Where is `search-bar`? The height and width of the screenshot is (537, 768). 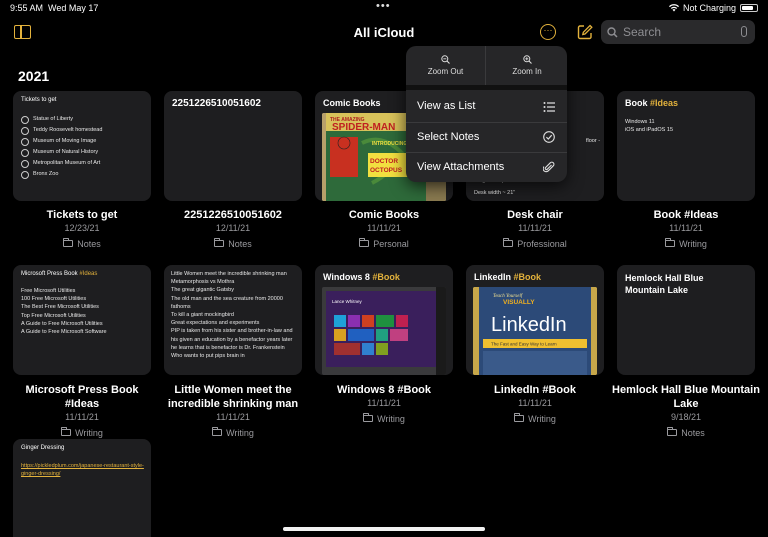 search-bar is located at coordinates (678, 32).